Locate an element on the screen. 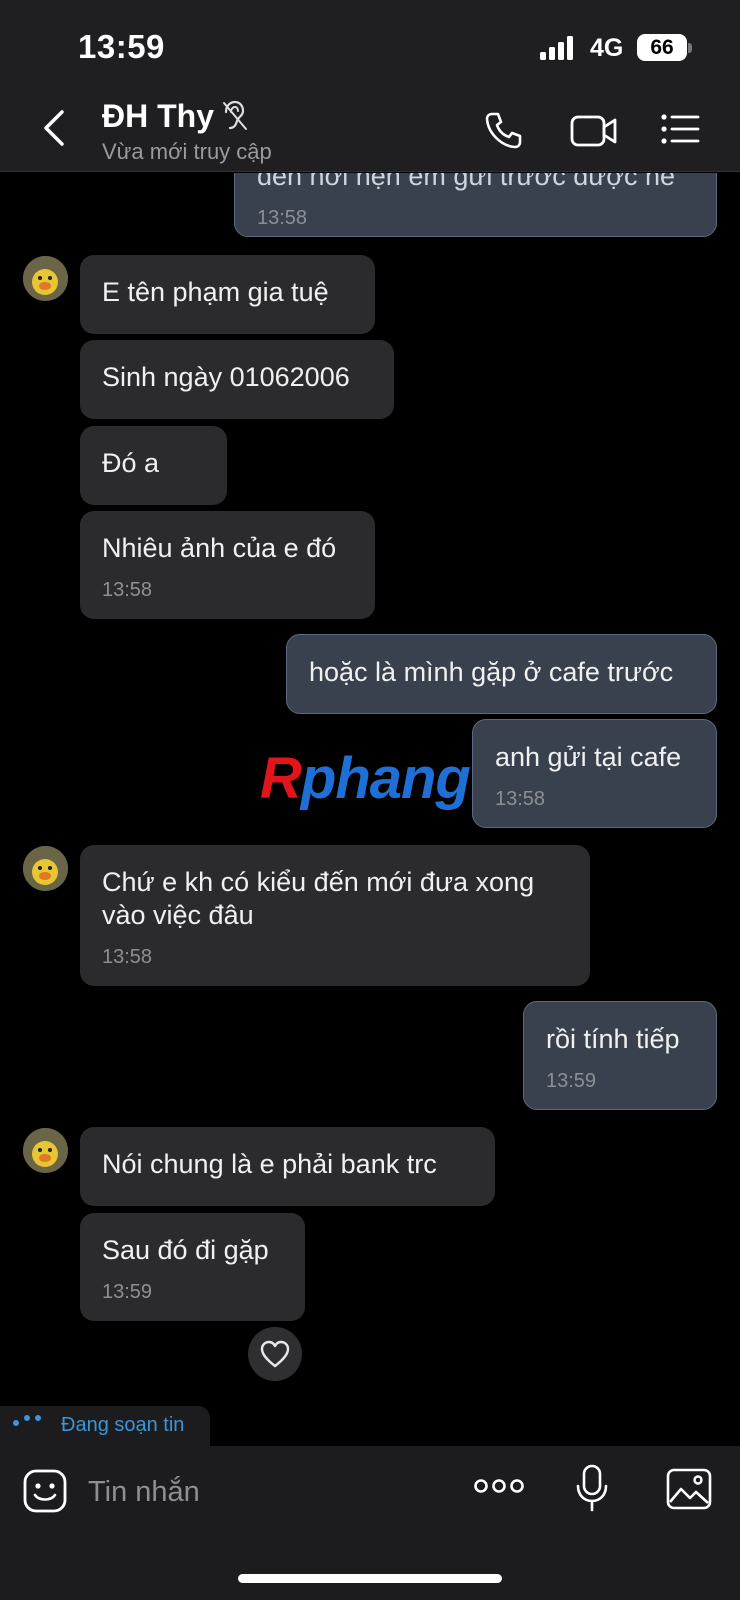 Image resolution: width=740 pixels, height=1600 pixels. contact-status: Vừa mới truy cập is located at coordinates (187, 151).